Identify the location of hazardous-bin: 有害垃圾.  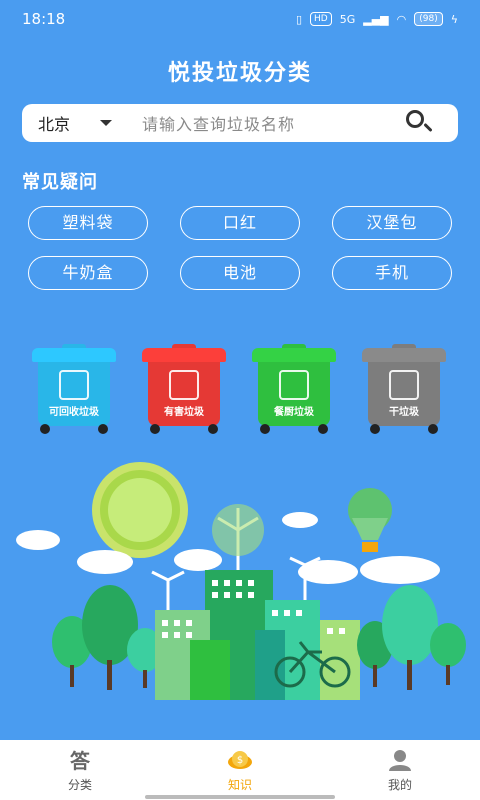
(184, 389).